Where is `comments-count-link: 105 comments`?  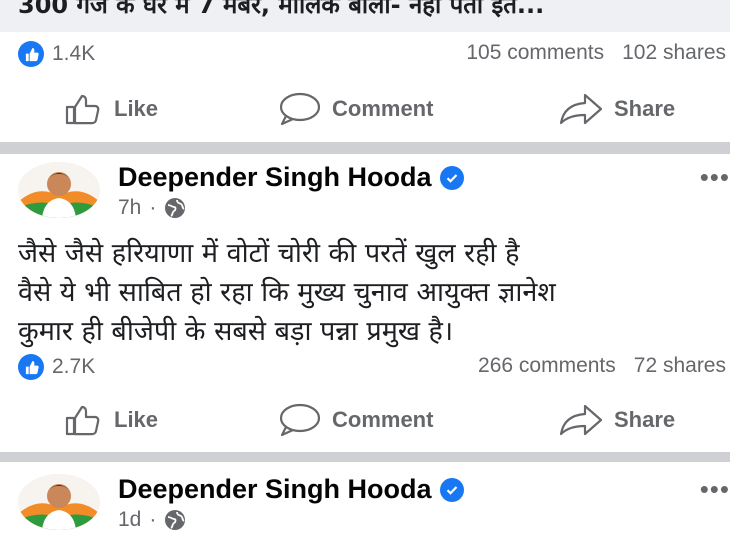
comments-count-link: 105 comments is located at coordinates (535, 53).